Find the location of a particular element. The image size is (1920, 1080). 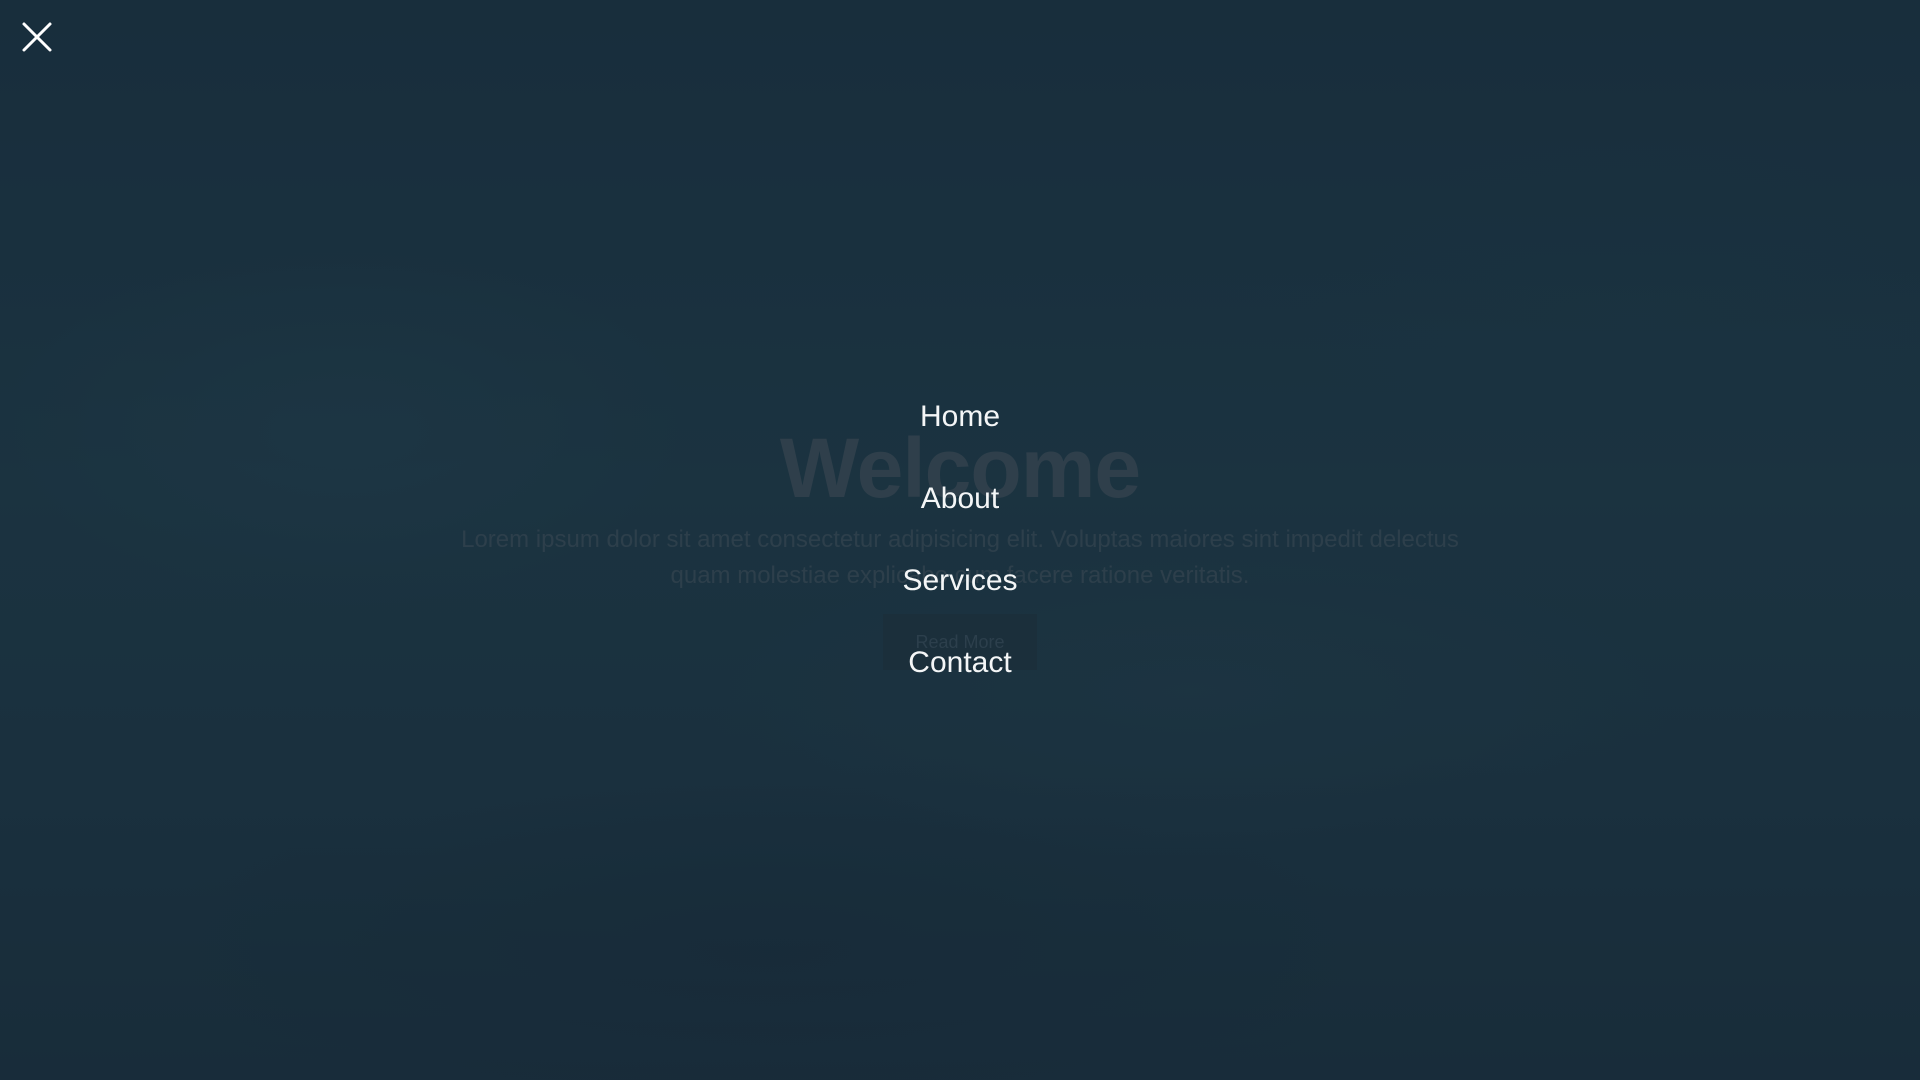

nav-link-home: Home is located at coordinates (960, 417).